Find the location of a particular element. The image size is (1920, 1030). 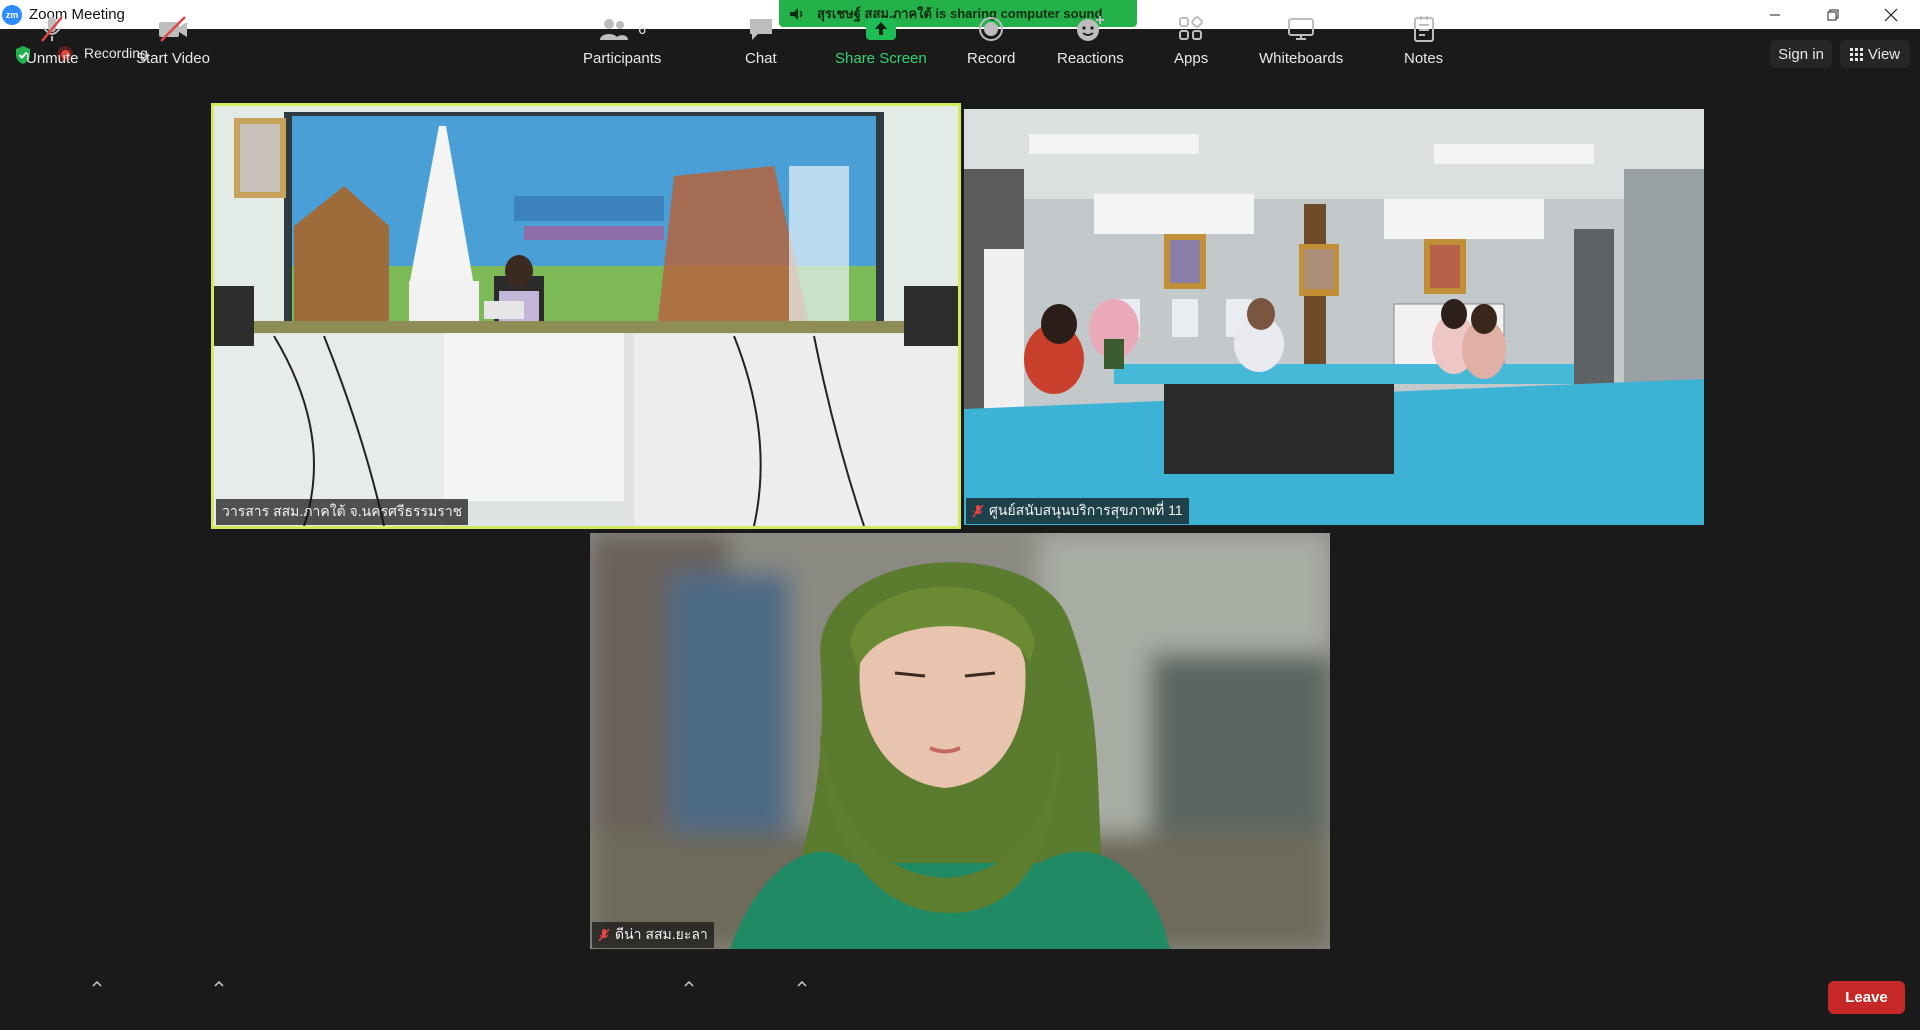

view-label: View is located at coordinates (1884, 54).